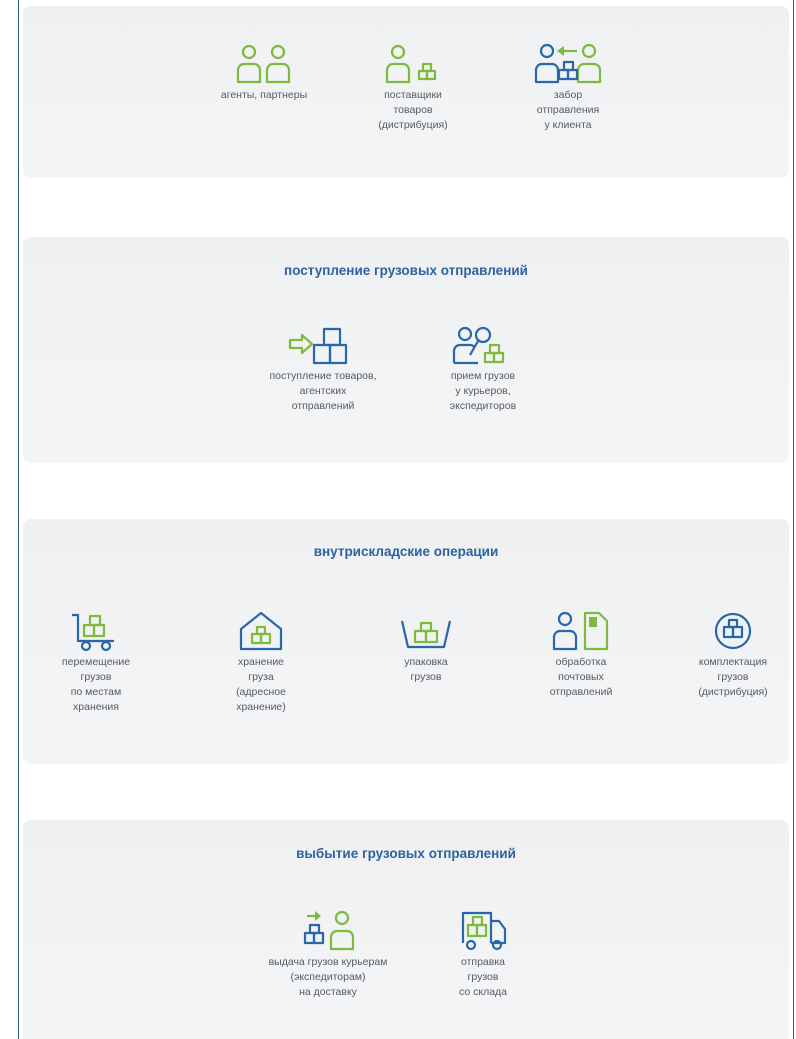  I want to click on hand-truck-icon, so click(93, 632).